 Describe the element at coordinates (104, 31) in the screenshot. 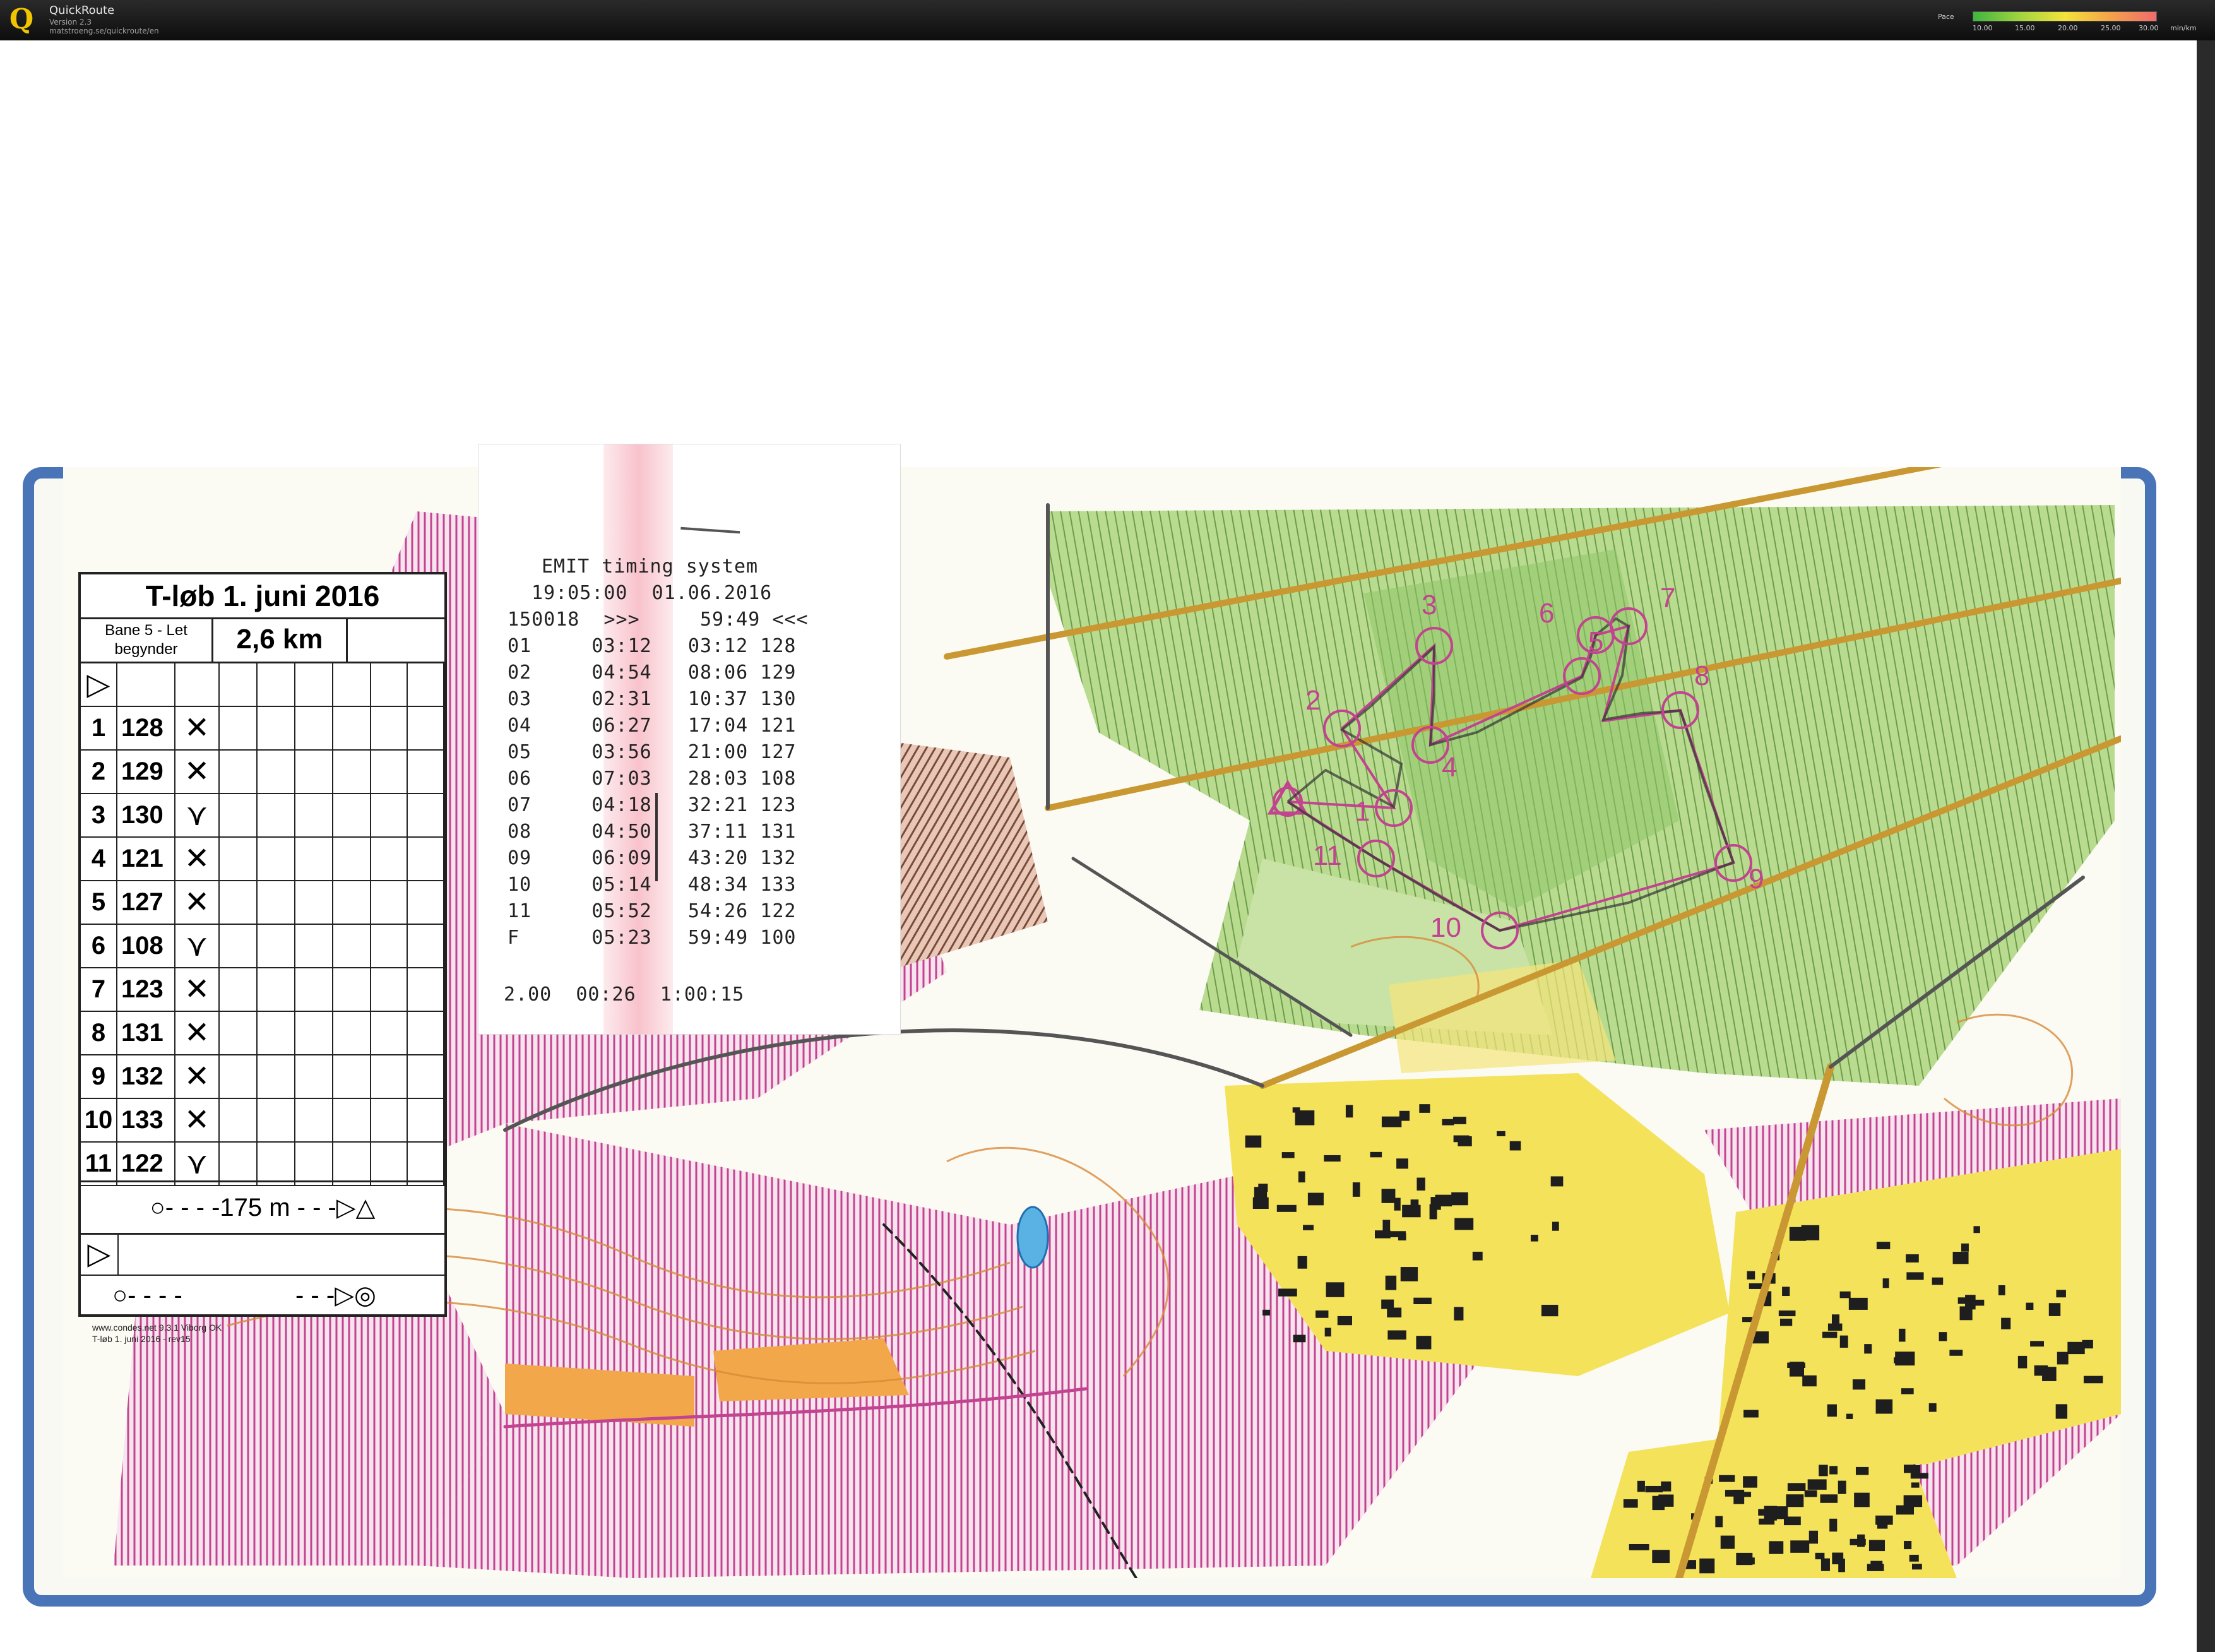

I see `app-url: matstroeng.se/quickroute/en` at that location.